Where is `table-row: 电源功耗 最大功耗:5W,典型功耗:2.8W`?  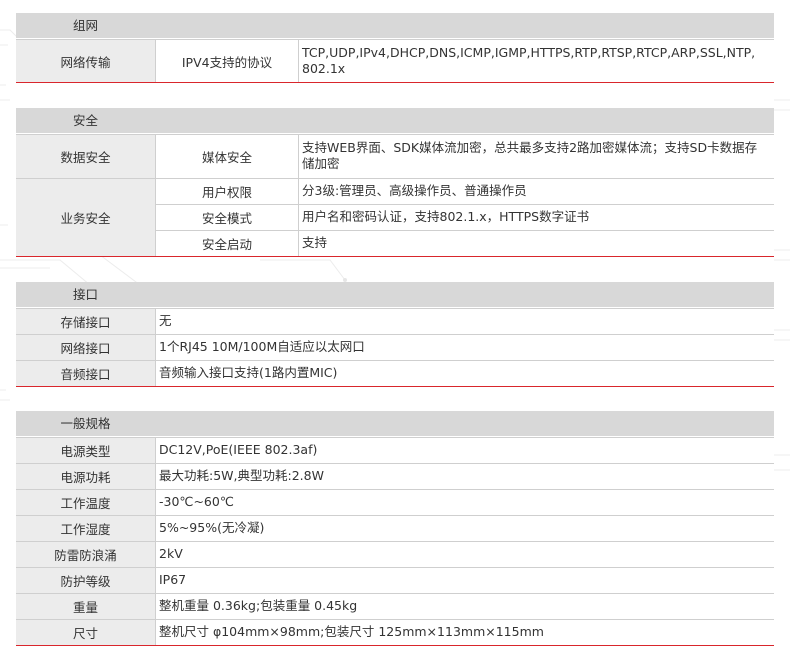
table-row: 电源功耗 最大功耗:5W,典型功耗:2.8W is located at coordinates (395, 476).